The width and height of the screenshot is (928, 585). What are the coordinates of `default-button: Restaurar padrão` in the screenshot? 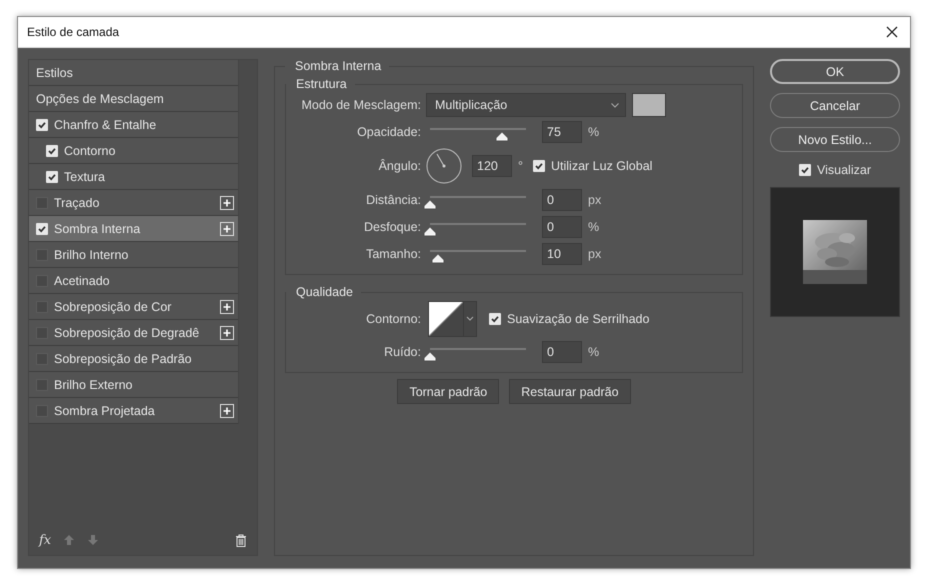 It's located at (570, 391).